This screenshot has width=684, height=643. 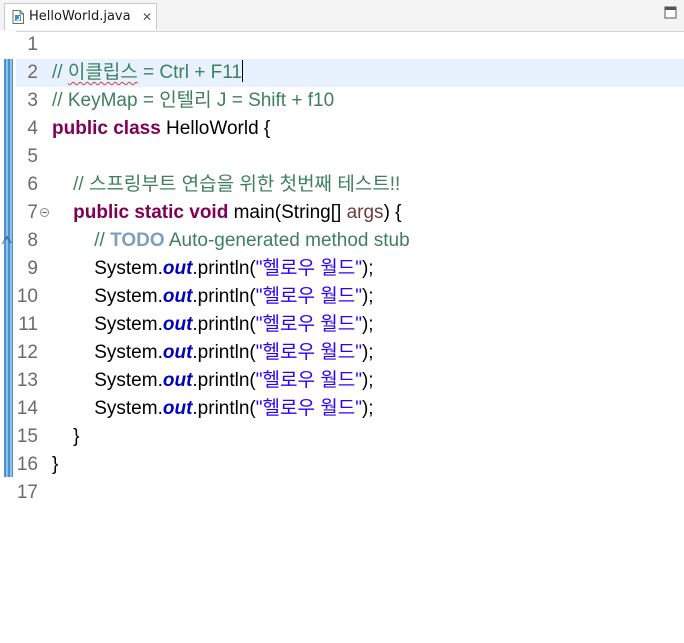 What do you see at coordinates (27, 296) in the screenshot?
I see `line-number: 10` at bounding box center [27, 296].